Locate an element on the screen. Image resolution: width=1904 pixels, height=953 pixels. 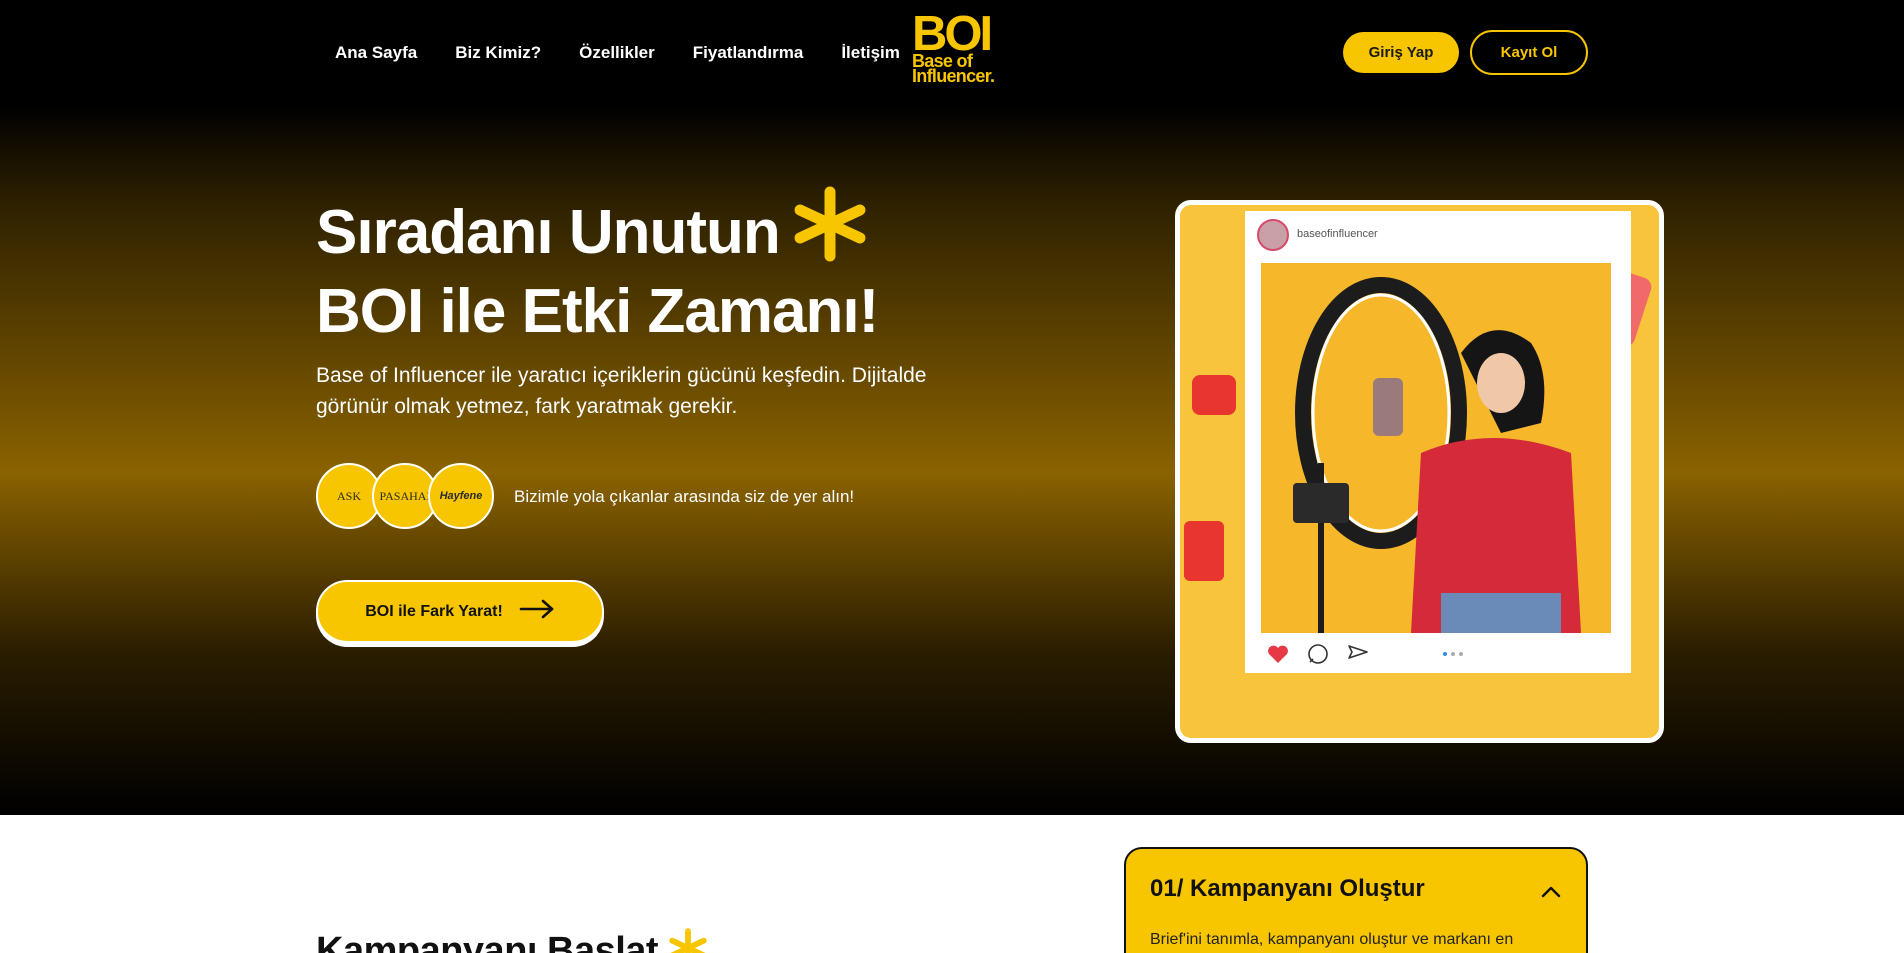
nav-link-home: Ana Sayfa is located at coordinates (376, 53).